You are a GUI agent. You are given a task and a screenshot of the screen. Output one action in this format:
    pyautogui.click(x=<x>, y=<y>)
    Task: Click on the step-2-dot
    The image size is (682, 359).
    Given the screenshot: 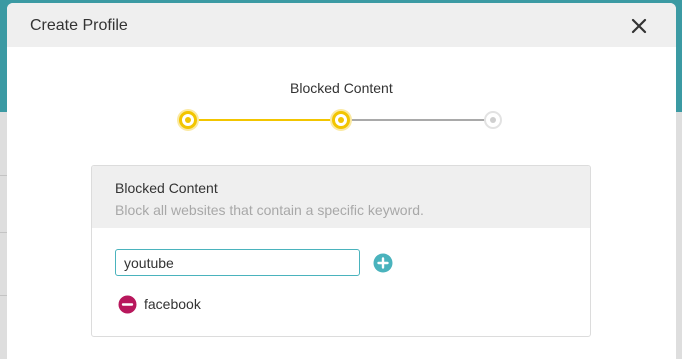 What is the action you would take?
    pyautogui.click(x=341, y=120)
    